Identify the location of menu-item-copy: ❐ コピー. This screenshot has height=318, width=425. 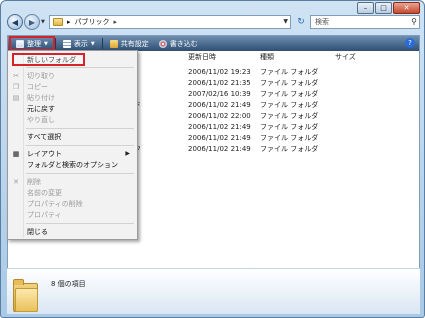
(72, 86).